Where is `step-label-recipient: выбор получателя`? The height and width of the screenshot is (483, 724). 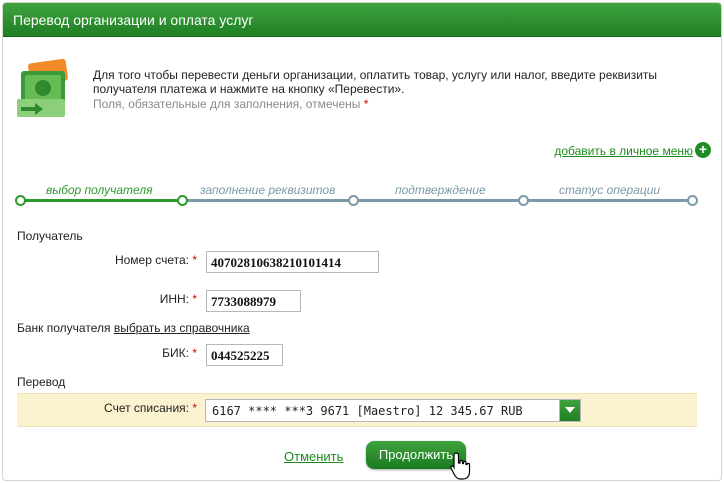 step-label-recipient: выбор получателя is located at coordinates (99, 190).